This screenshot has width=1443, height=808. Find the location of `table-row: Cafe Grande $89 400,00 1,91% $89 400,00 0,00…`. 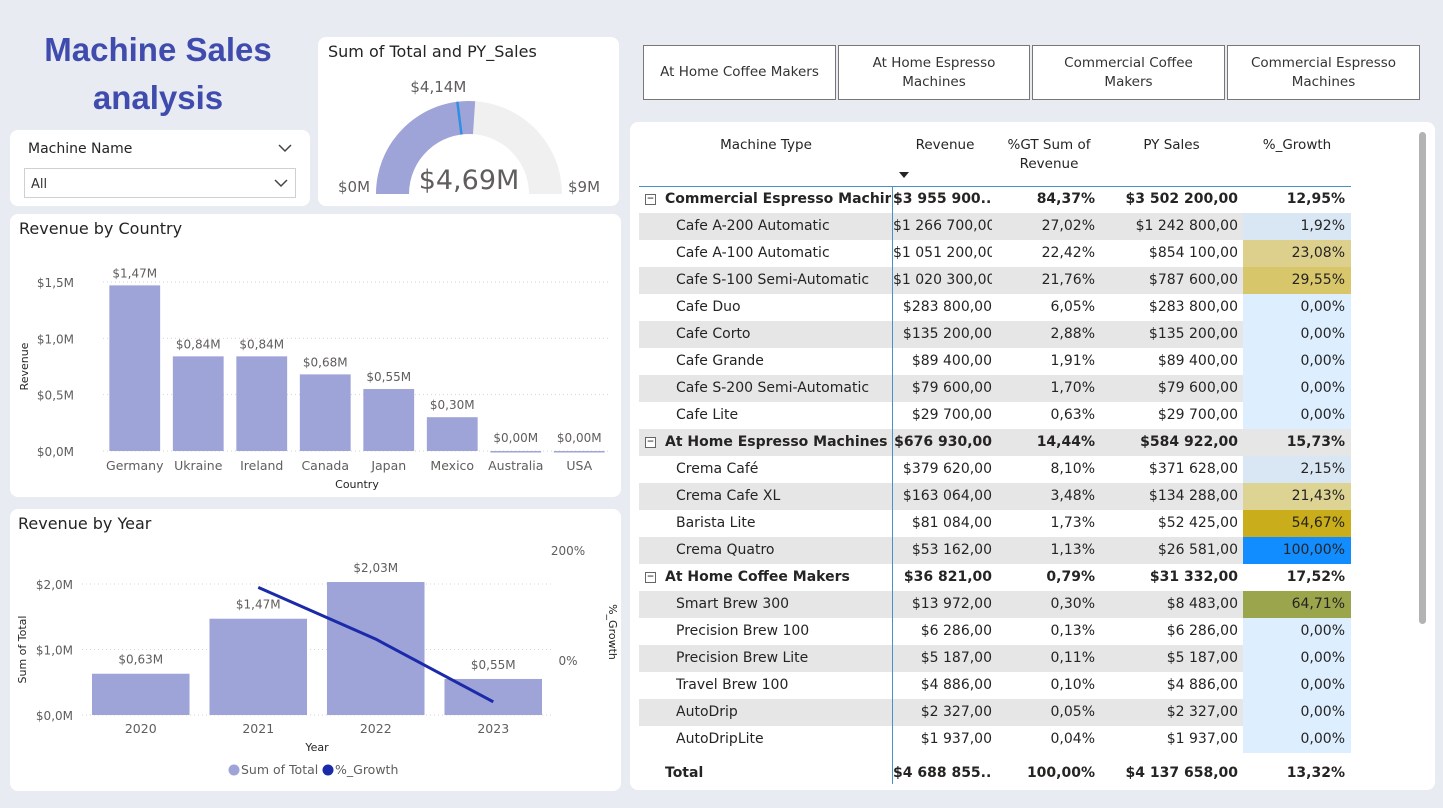

table-row: Cafe Grande $89 400,00 1,91% $89 400,00 0,00… is located at coordinates (995, 361).